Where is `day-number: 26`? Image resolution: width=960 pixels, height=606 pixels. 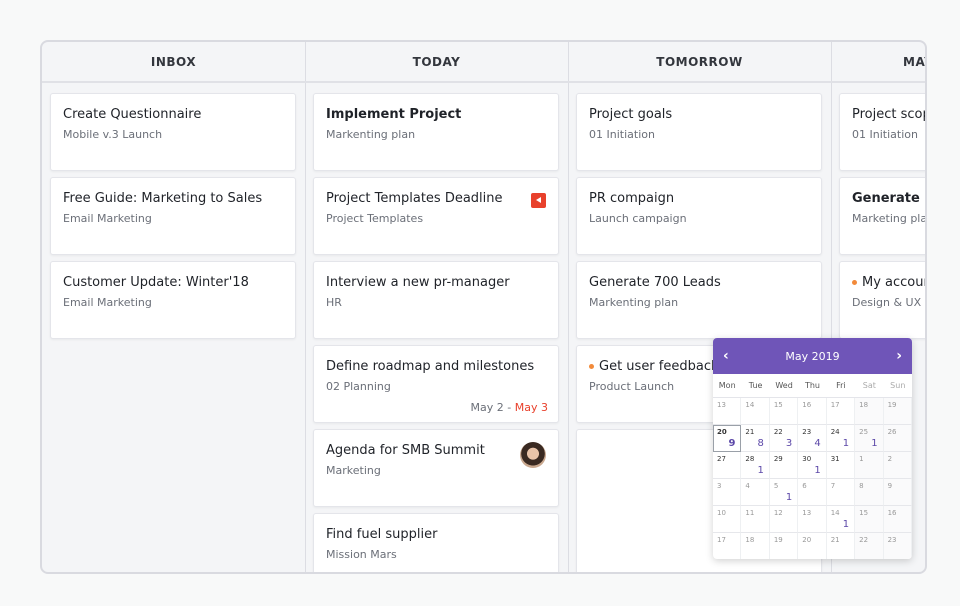 day-number: 26 is located at coordinates (892, 432).